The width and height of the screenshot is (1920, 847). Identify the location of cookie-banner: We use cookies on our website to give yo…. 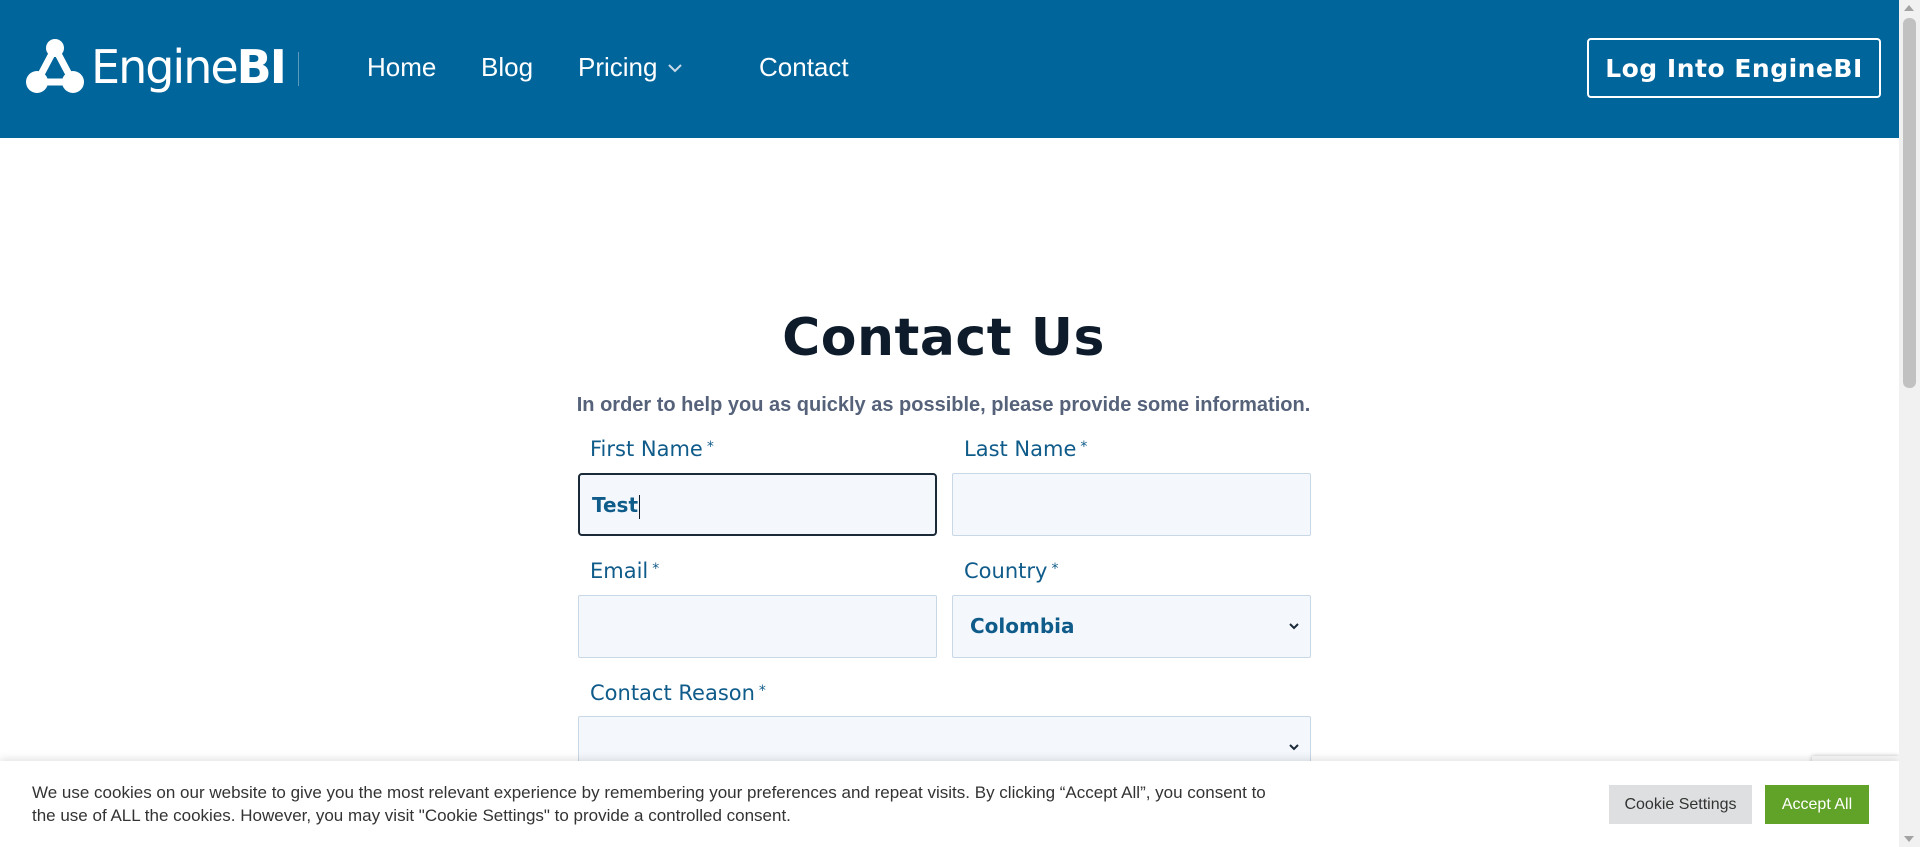
(949, 804).